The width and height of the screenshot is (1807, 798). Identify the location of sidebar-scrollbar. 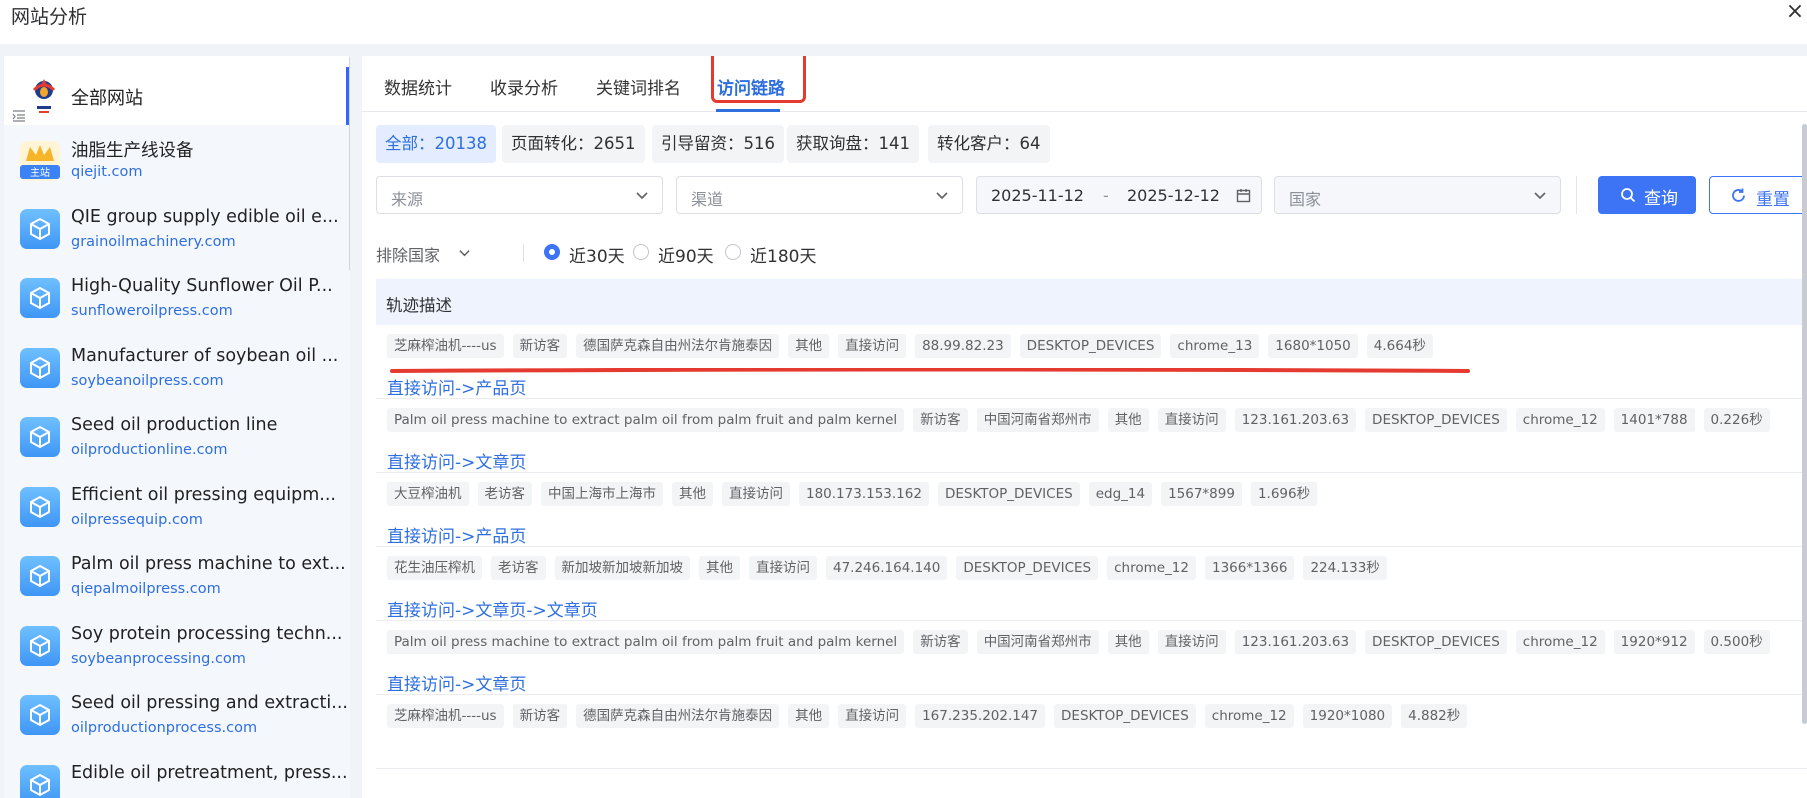
(349, 163).